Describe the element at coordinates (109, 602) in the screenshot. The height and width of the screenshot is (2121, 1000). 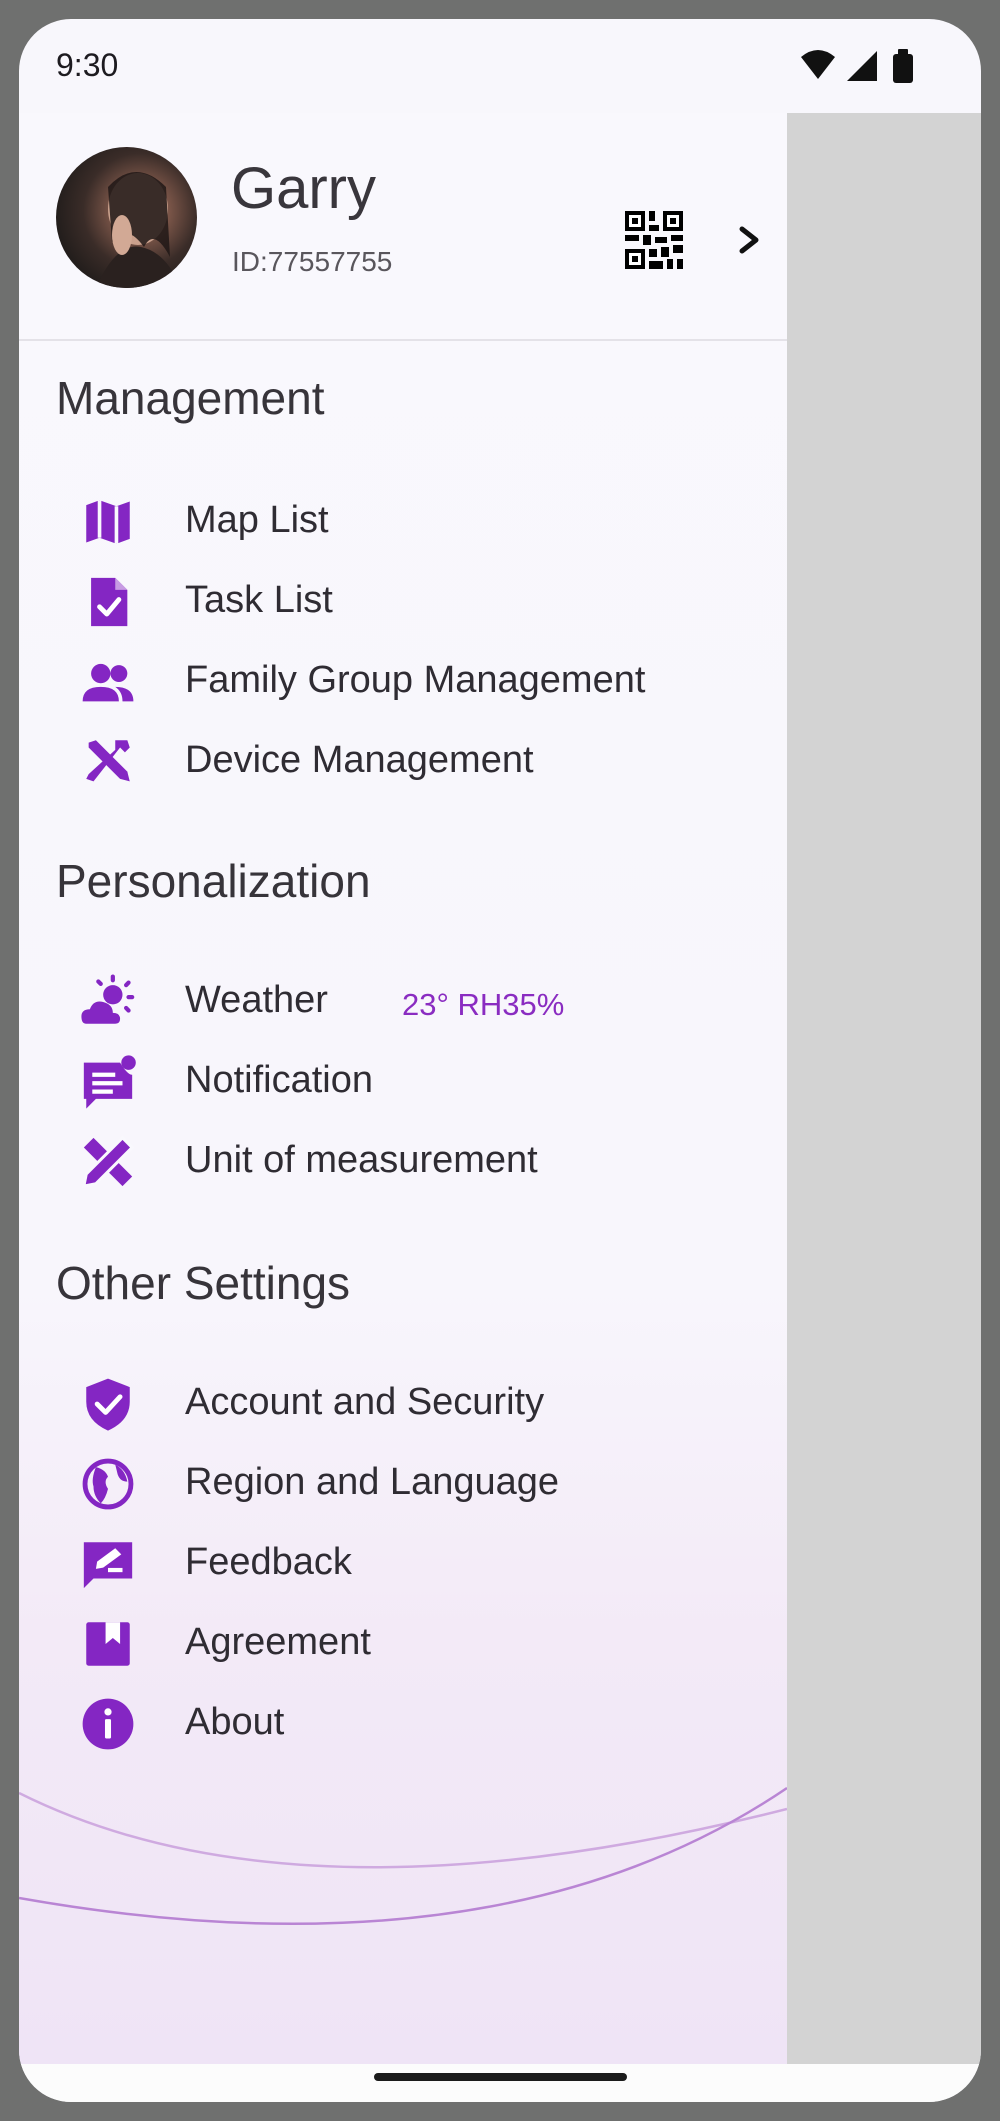
I see `task-list-icon` at that location.